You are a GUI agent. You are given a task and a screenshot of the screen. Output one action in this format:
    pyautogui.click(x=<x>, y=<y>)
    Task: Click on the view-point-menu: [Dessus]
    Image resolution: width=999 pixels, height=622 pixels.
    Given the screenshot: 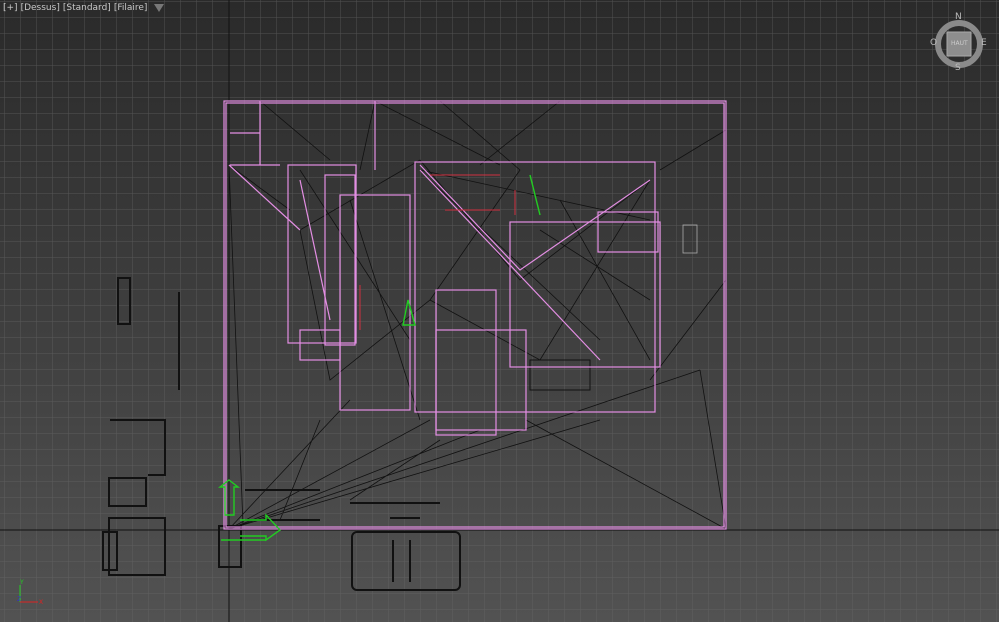 What is the action you would take?
    pyautogui.click(x=40, y=8)
    